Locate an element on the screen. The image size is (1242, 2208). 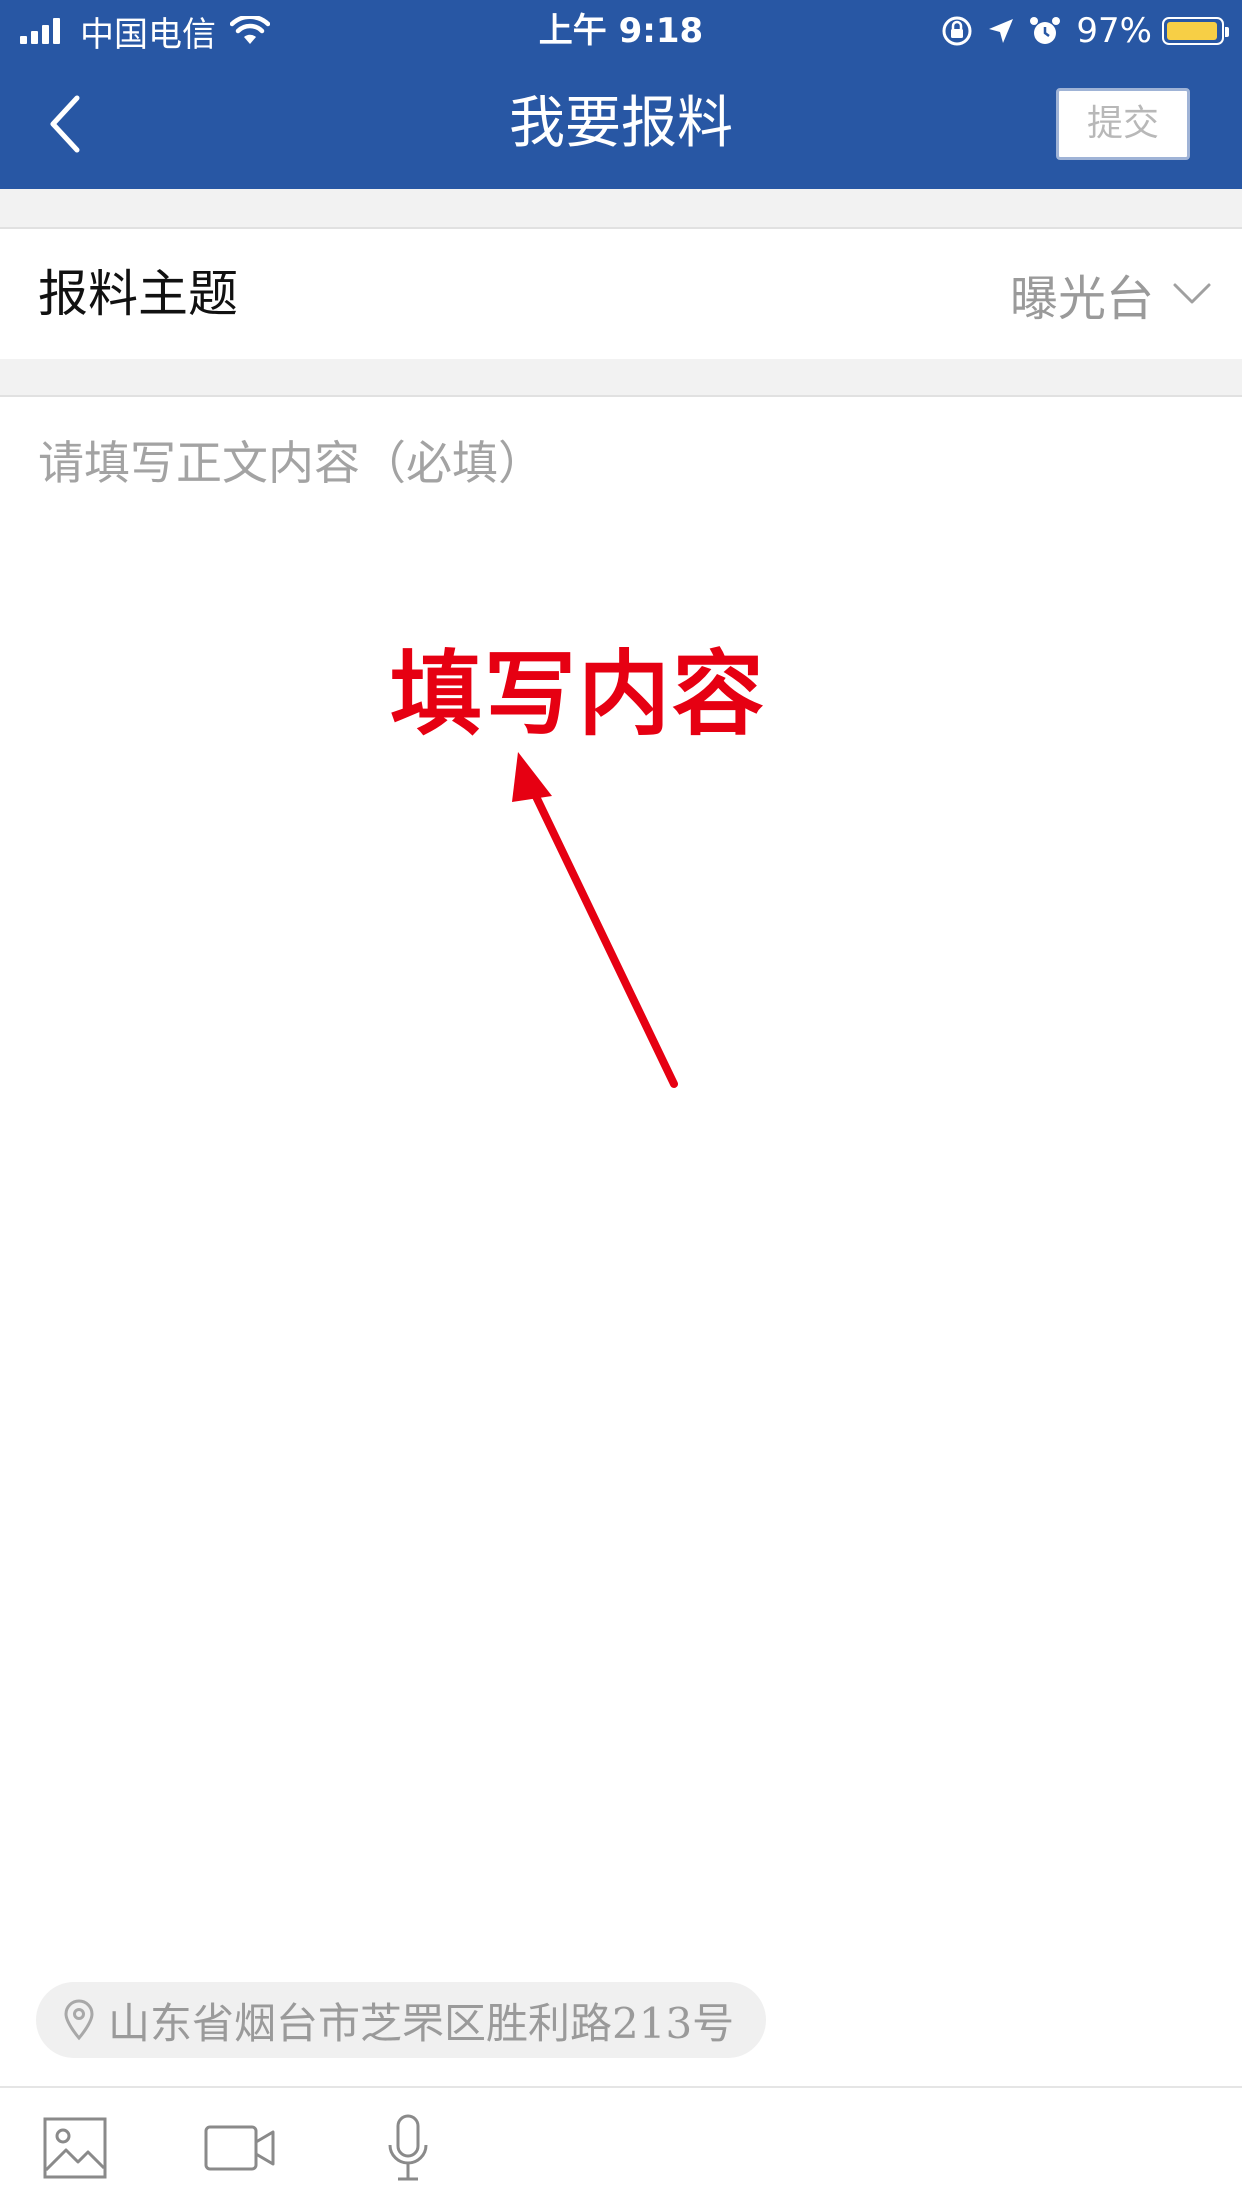
microphone-icon is located at coordinates (408, 2147).